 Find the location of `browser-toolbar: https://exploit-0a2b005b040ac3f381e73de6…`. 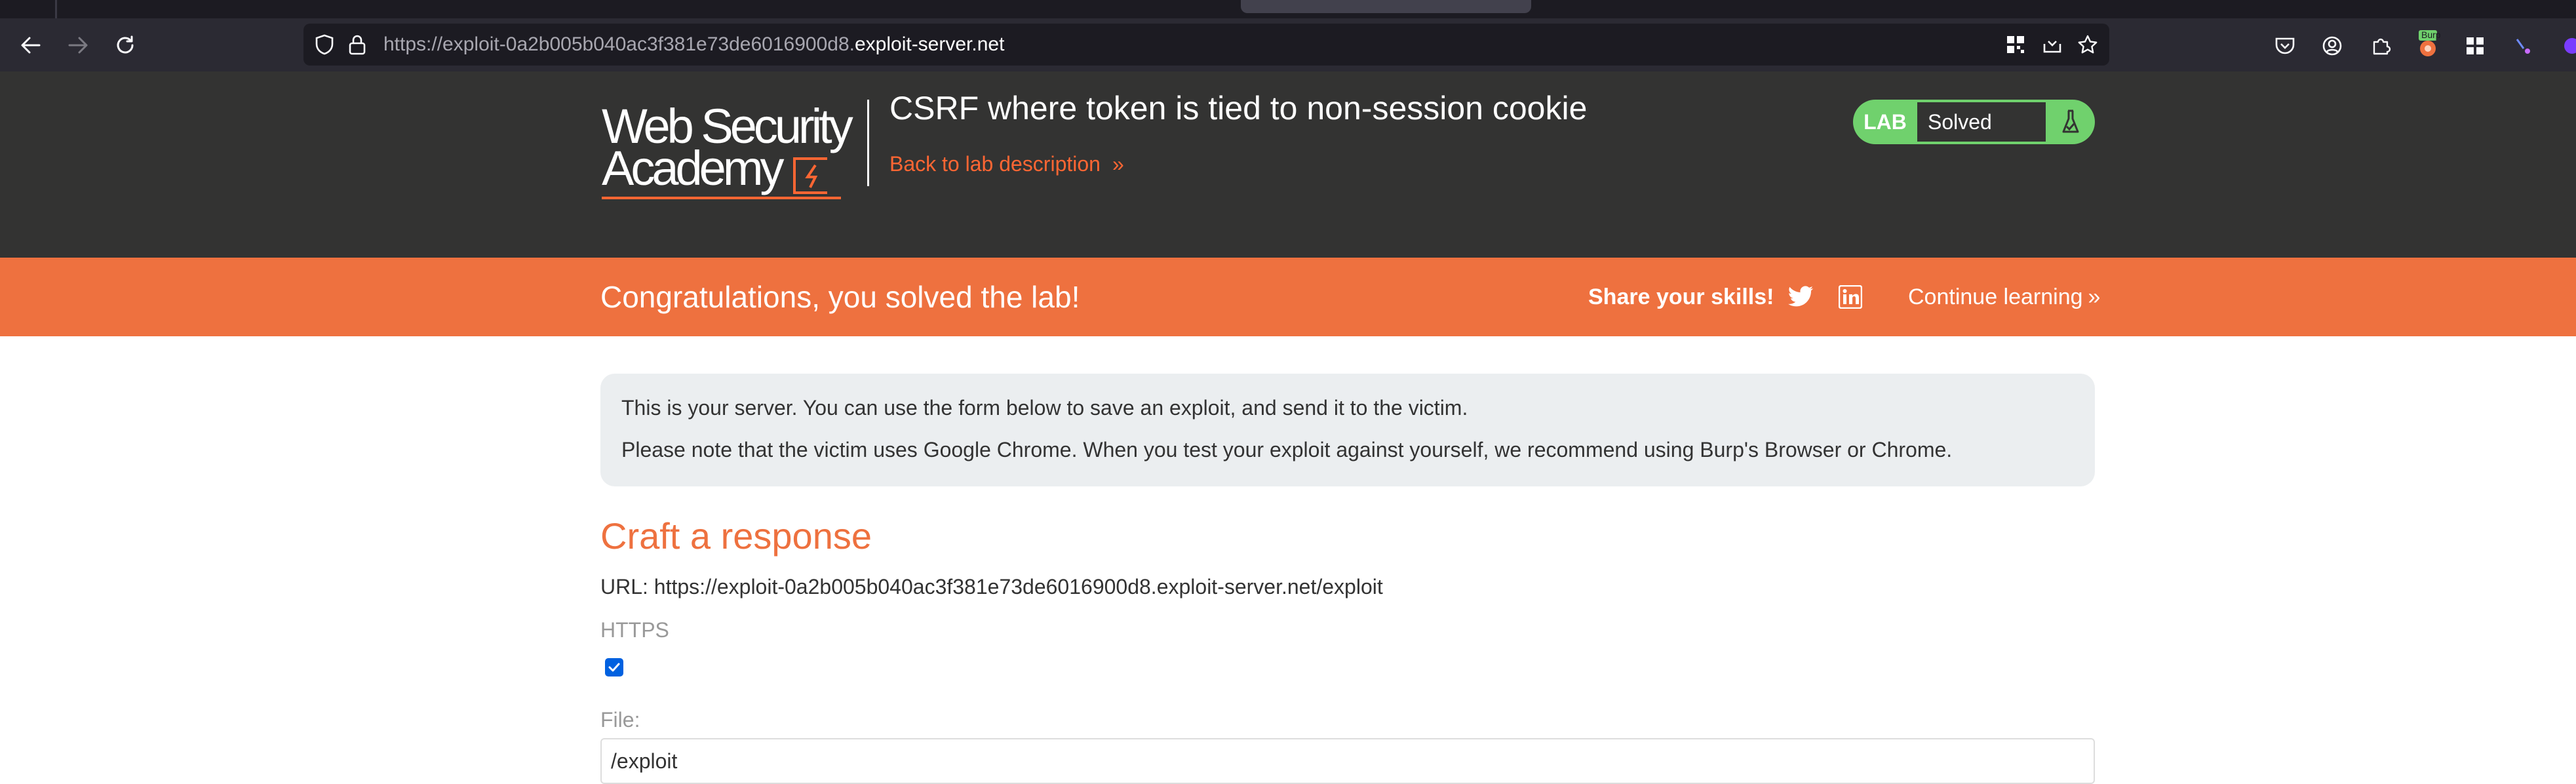

browser-toolbar: https://exploit-0a2b005b040ac3f381e73de6… is located at coordinates (1288, 44).